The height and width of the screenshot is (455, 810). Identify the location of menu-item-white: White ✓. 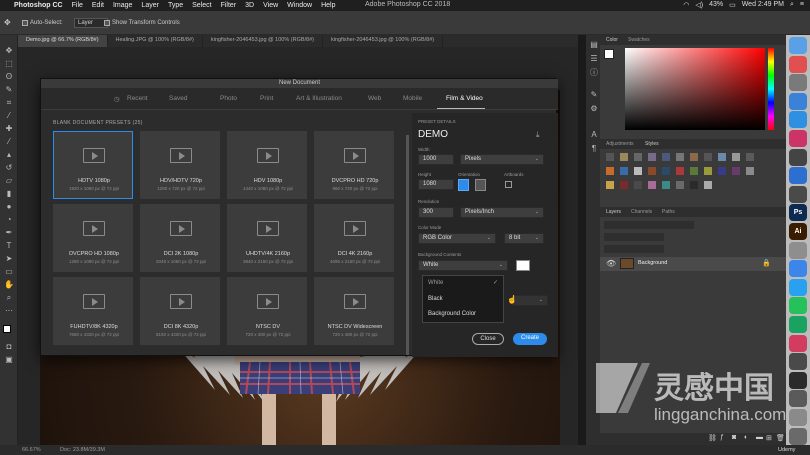
(463, 283).